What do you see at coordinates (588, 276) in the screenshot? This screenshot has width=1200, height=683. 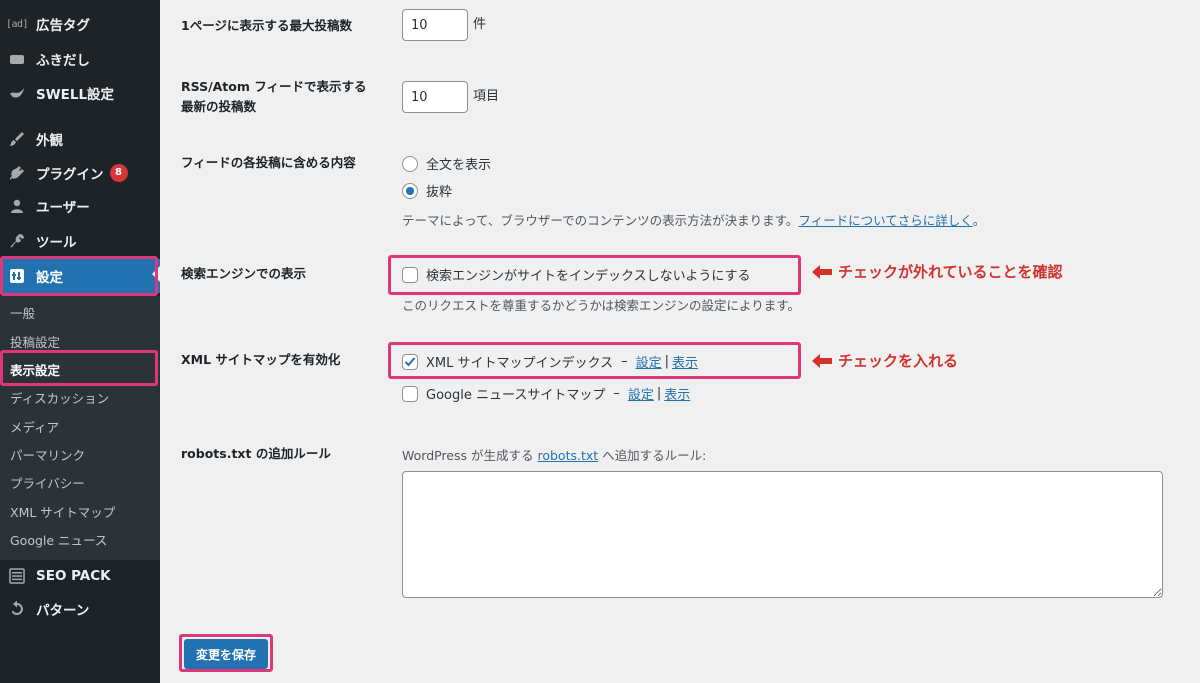 I see `checkbox-label: 検索エンジンがサイトをインデックスしないようにする` at bounding box center [588, 276].